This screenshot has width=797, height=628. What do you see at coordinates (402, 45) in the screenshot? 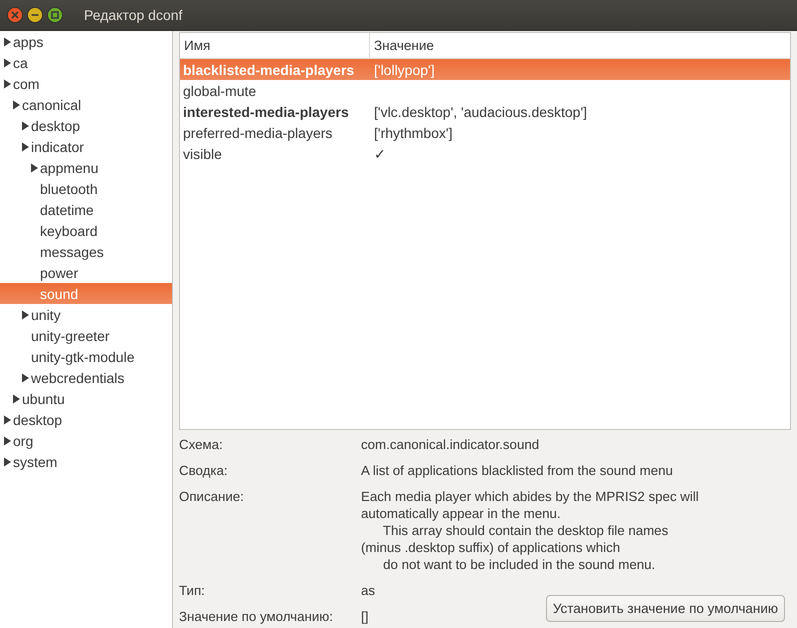
I see `column-header: Значение` at bounding box center [402, 45].